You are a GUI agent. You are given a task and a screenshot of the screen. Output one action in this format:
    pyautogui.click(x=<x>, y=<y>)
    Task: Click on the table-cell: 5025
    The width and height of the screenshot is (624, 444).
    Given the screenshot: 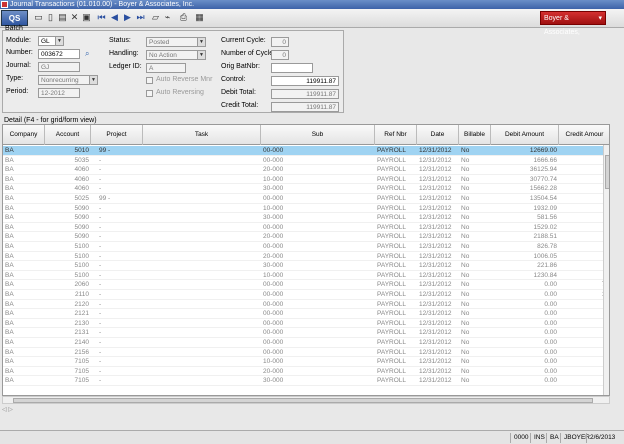 What is the action you would take?
    pyautogui.click(x=68, y=198)
    